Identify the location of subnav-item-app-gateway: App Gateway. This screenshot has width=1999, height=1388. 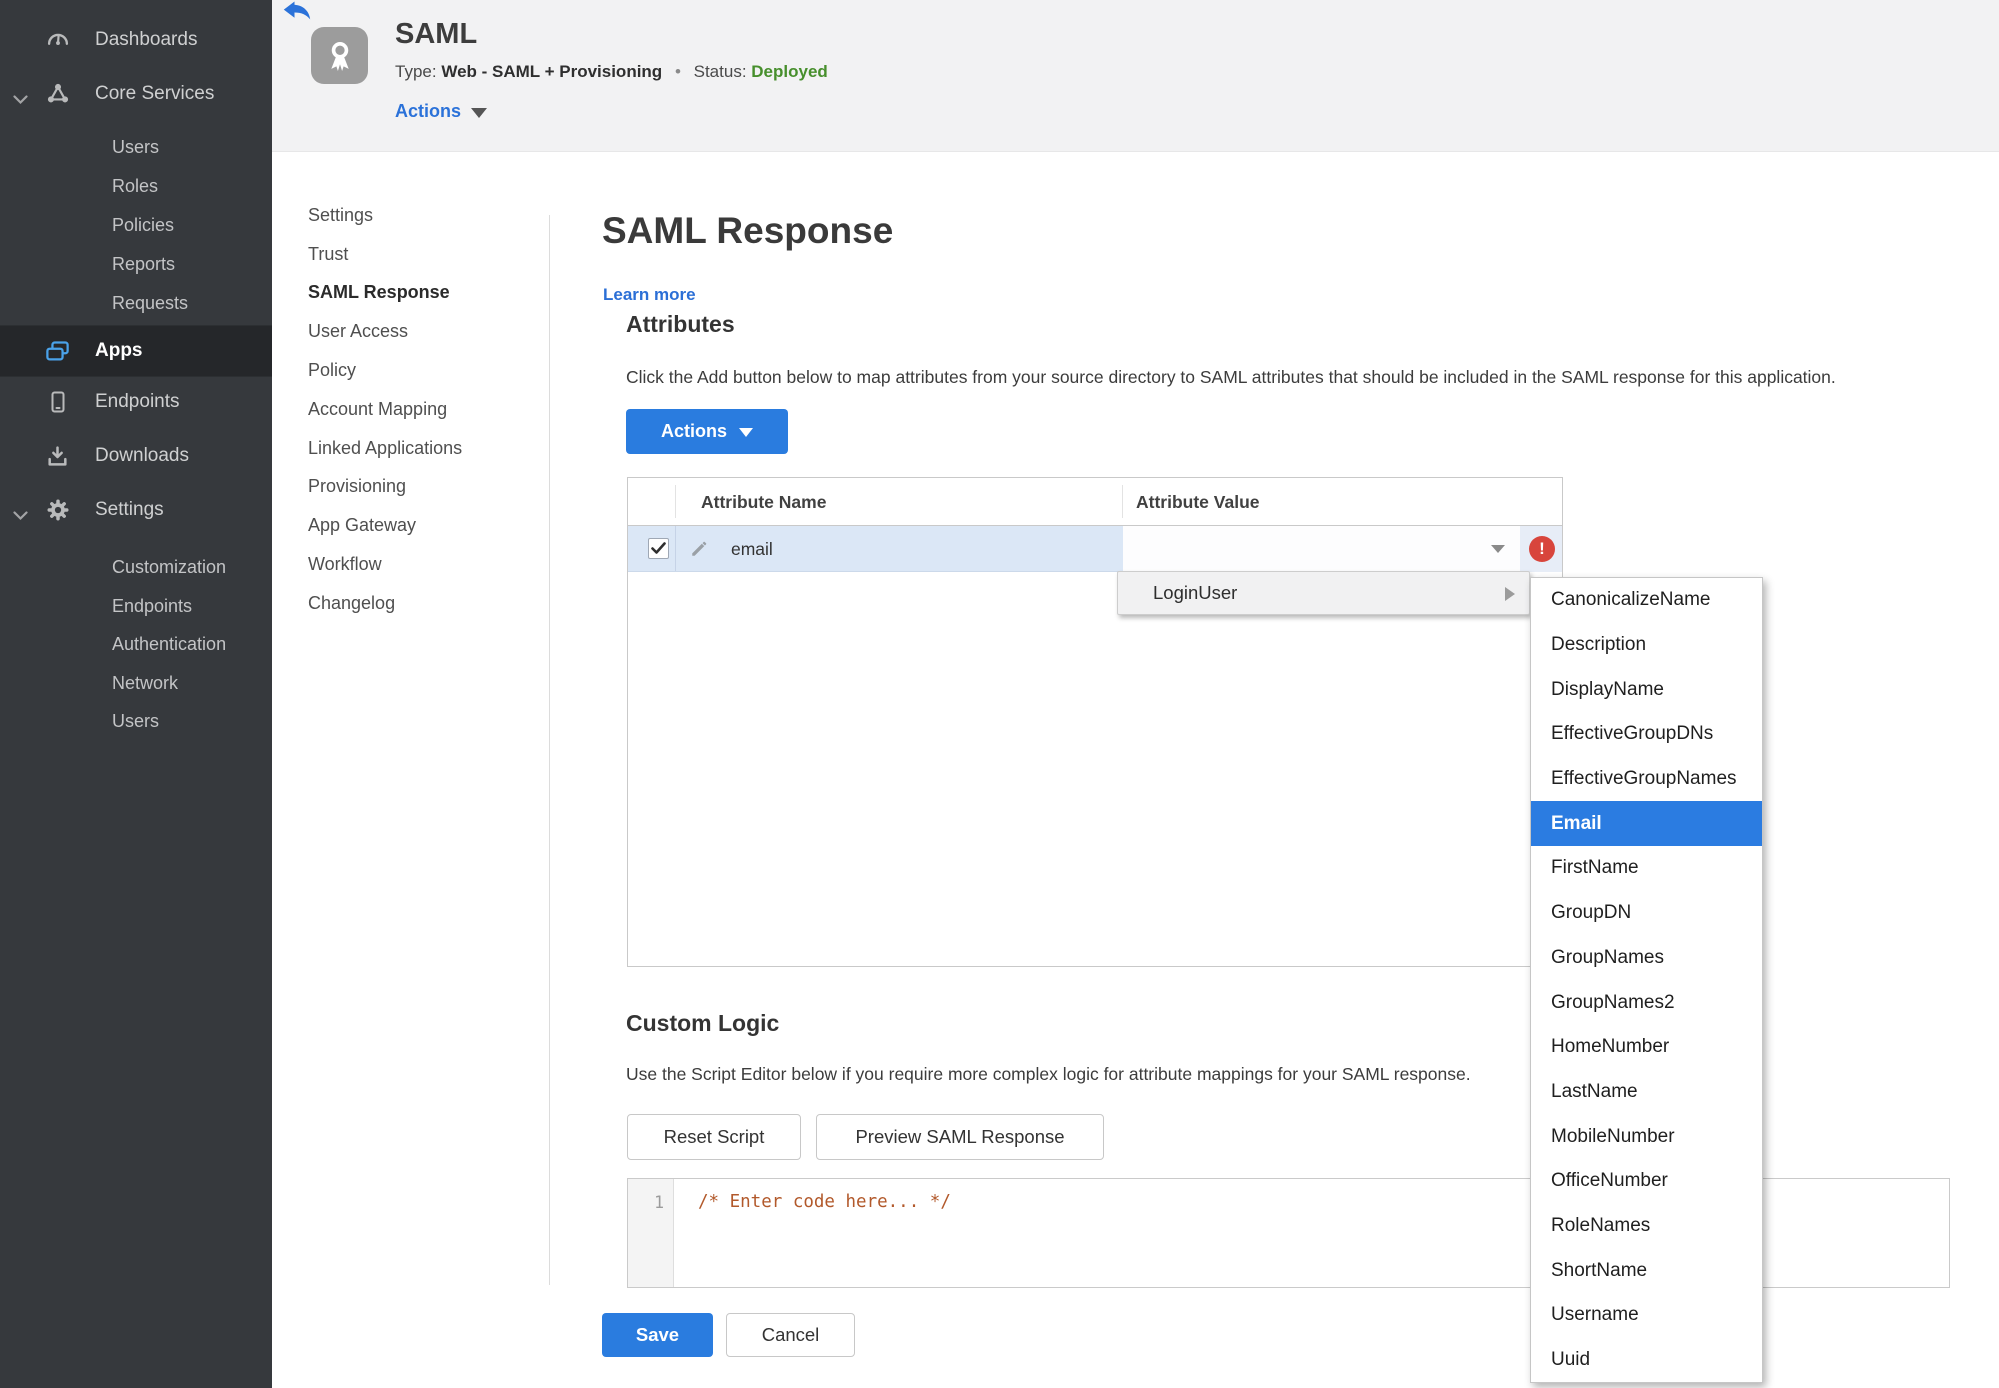
(385, 525).